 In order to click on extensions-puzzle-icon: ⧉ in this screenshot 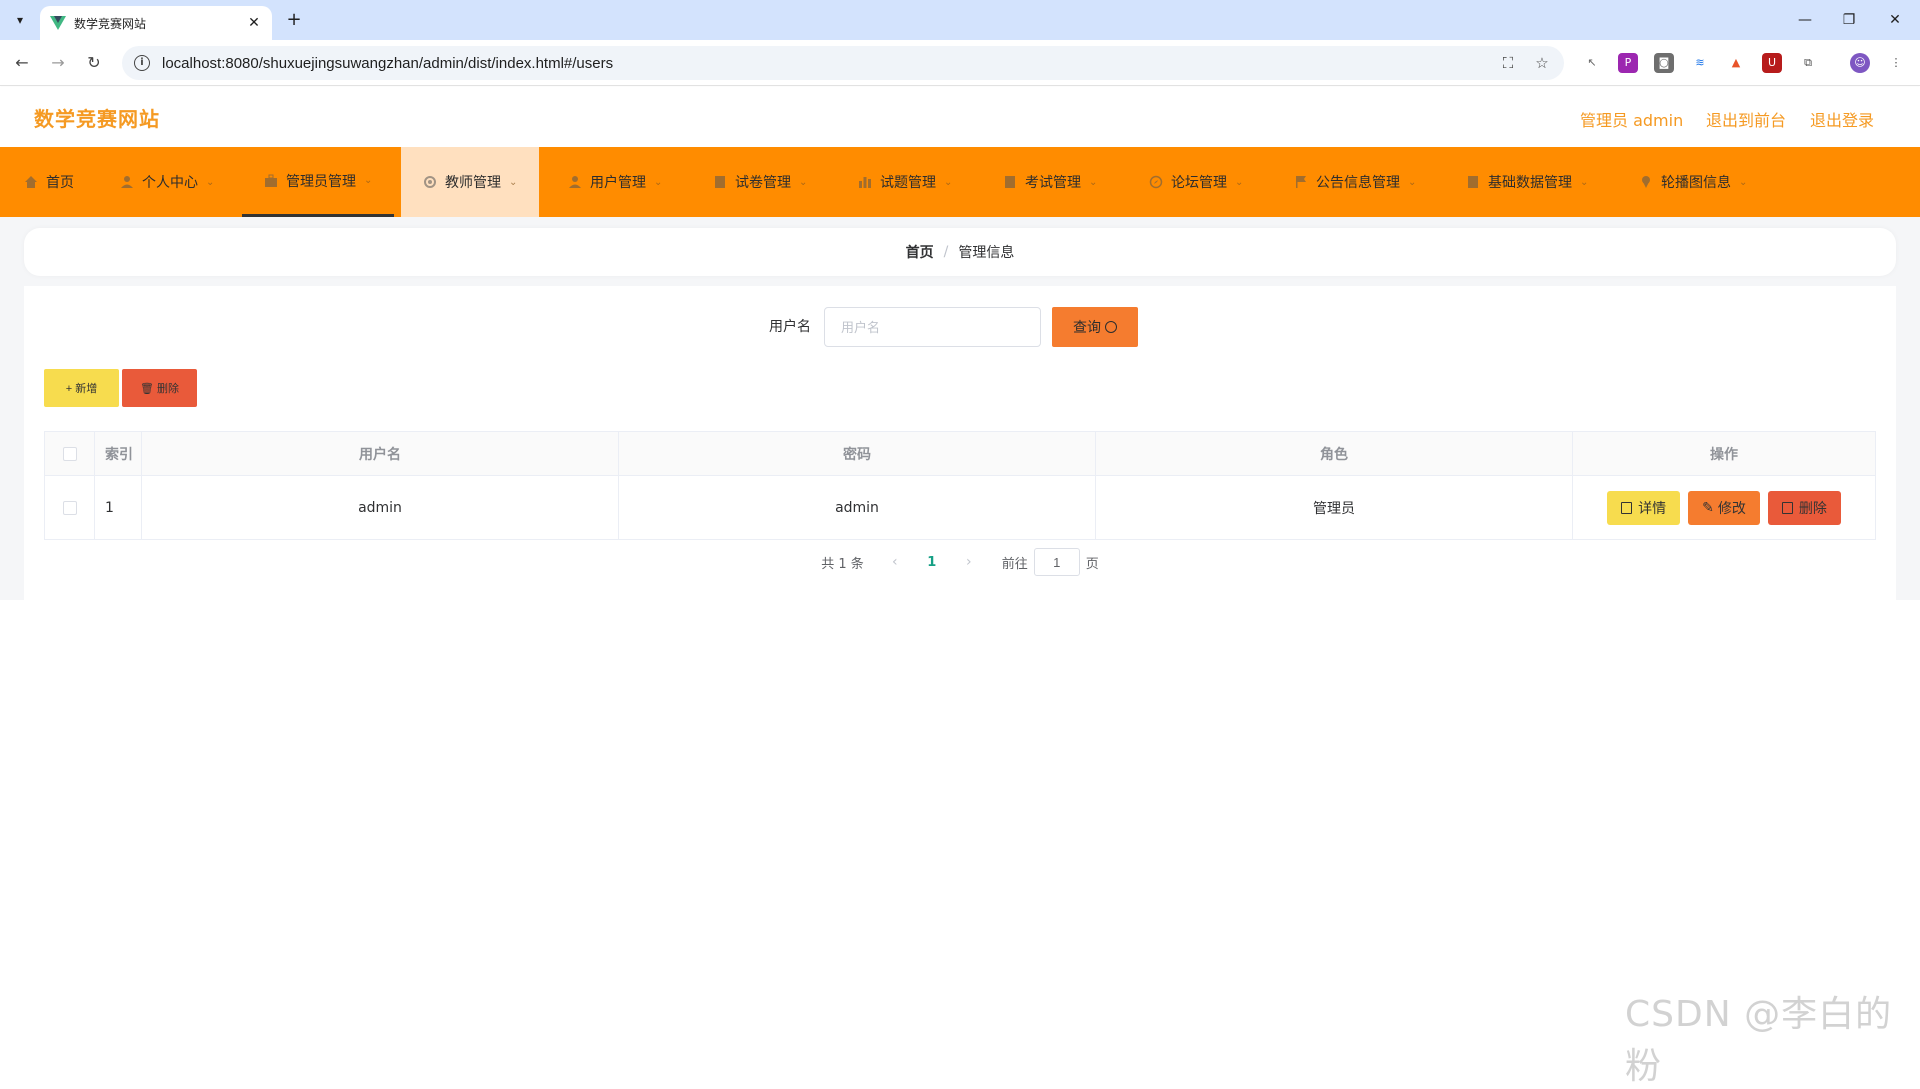, I will do `click(1808, 63)`.